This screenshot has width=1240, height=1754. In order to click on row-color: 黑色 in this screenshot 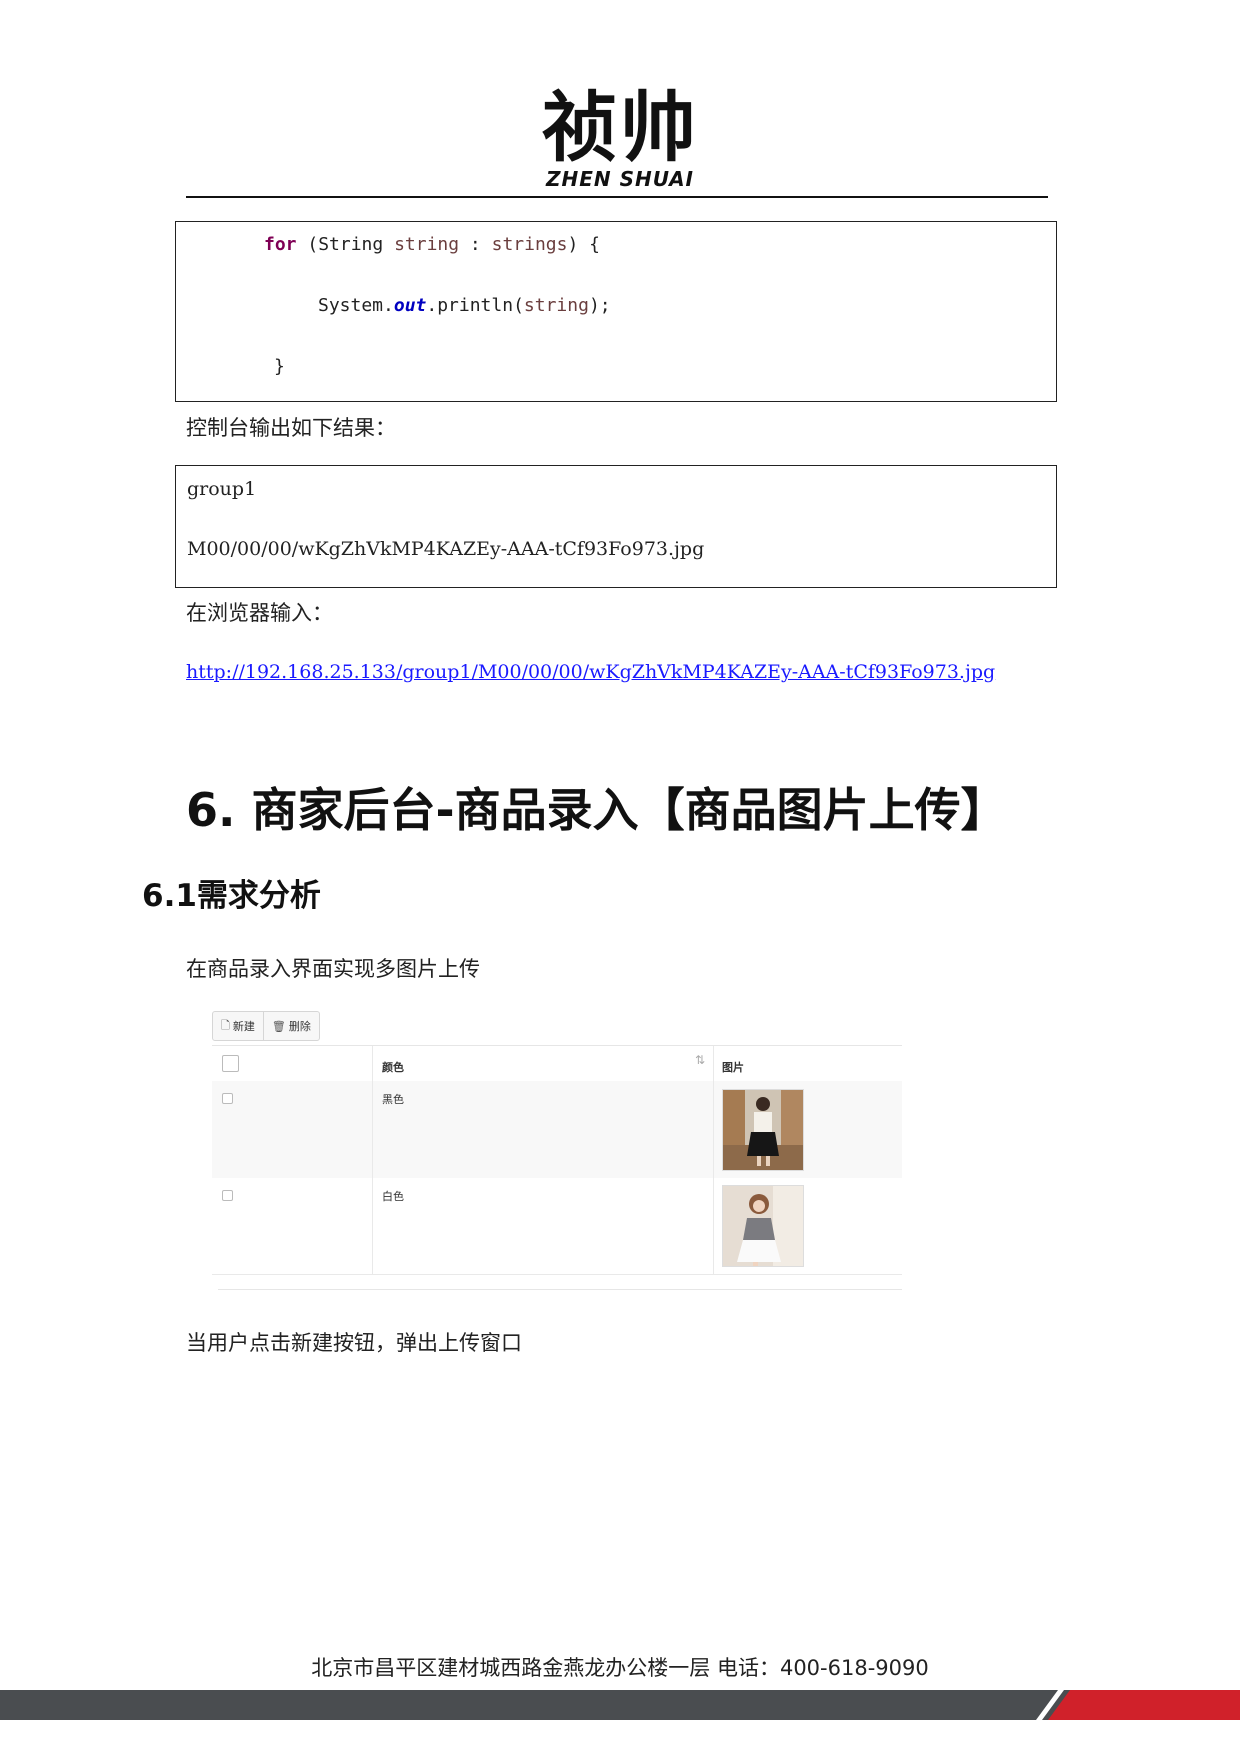, I will do `click(393, 1099)`.